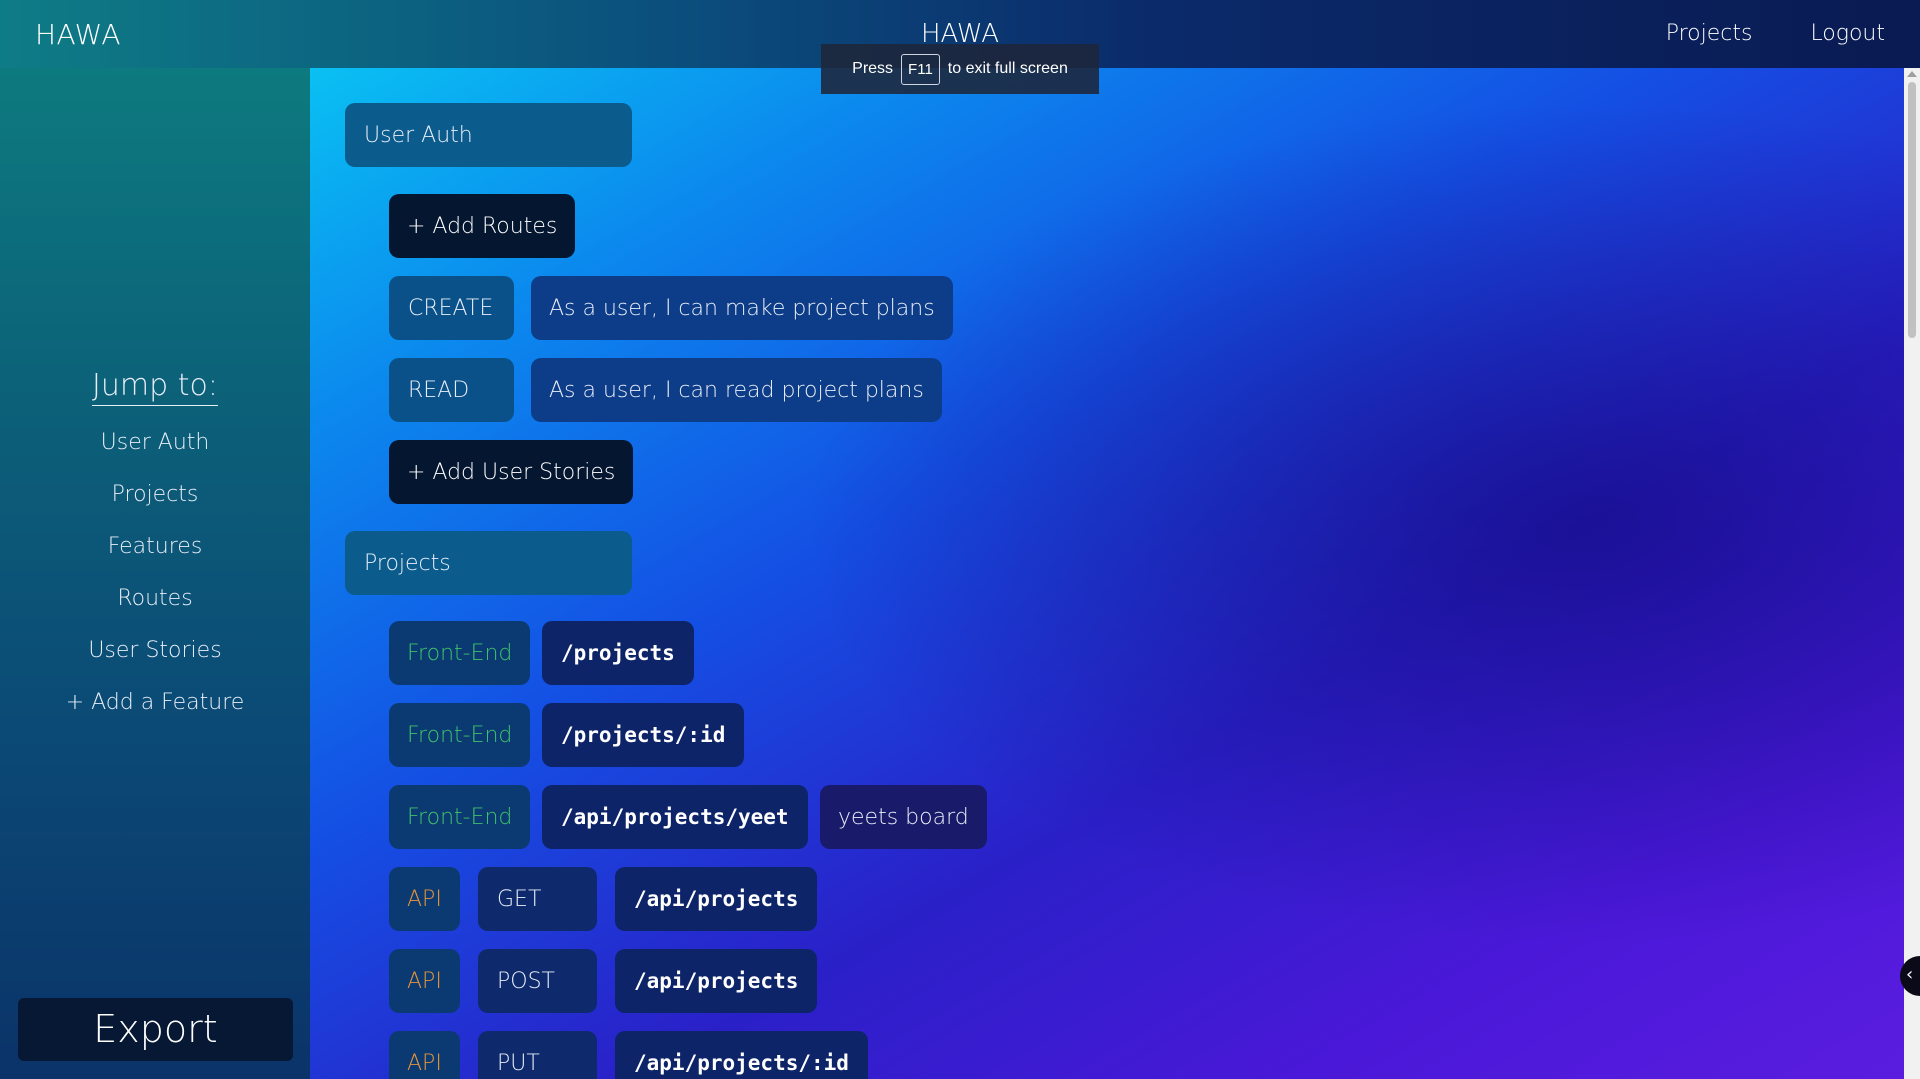  Describe the element at coordinates (1912, 210) in the screenshot. I see `scrollbar-thumb` at that location.